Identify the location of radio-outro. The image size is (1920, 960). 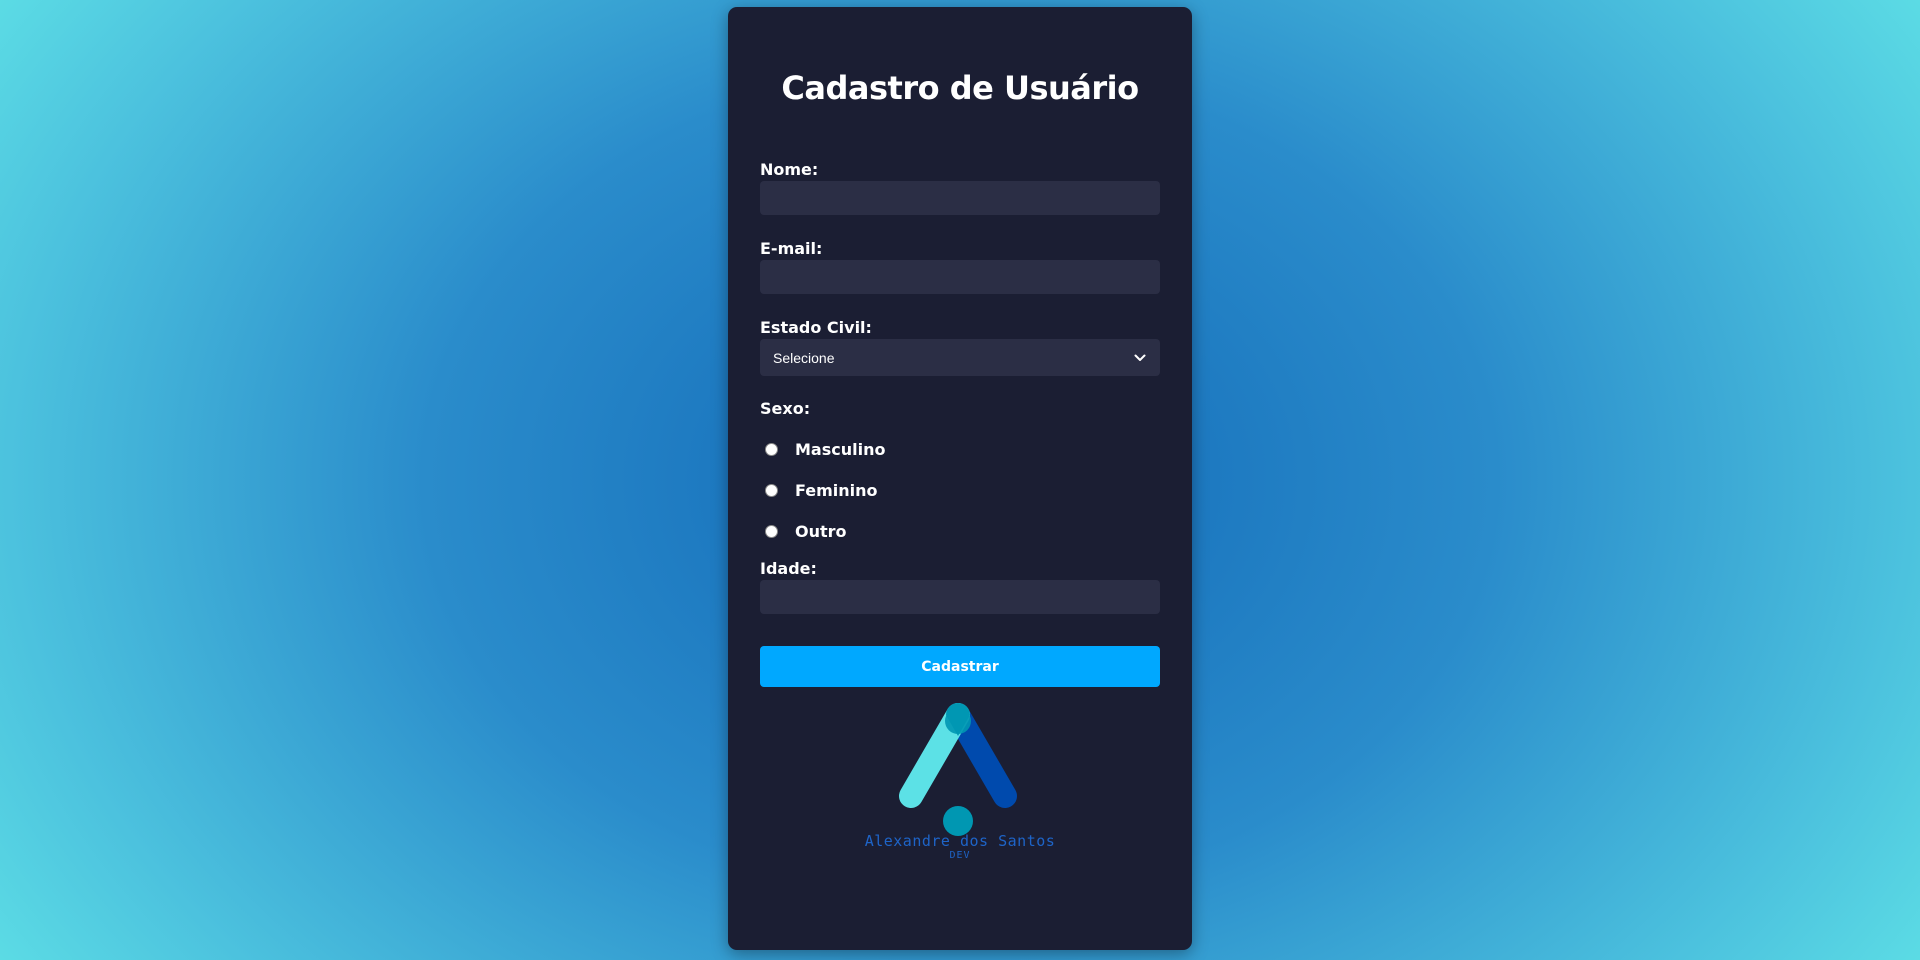
(771, 531).